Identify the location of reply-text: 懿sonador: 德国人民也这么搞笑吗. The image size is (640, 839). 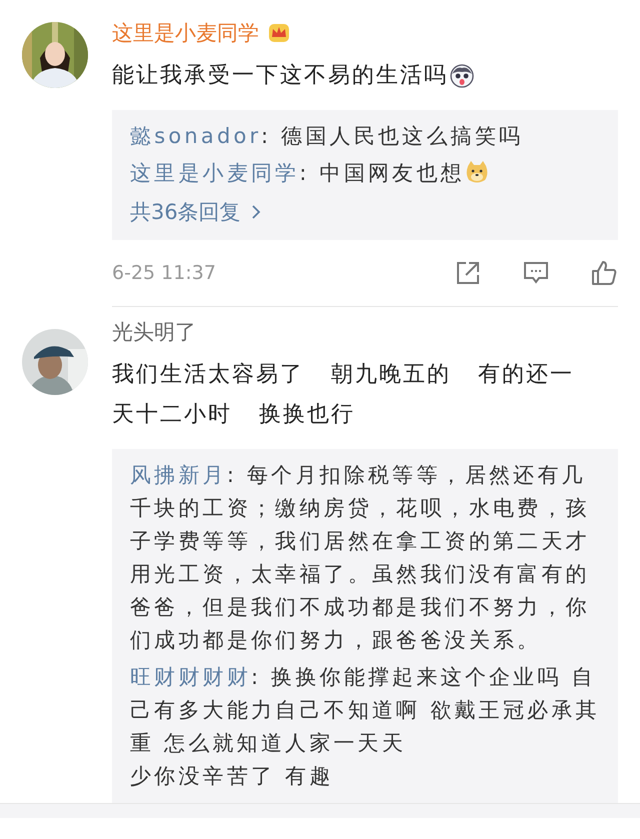
(327, 136).